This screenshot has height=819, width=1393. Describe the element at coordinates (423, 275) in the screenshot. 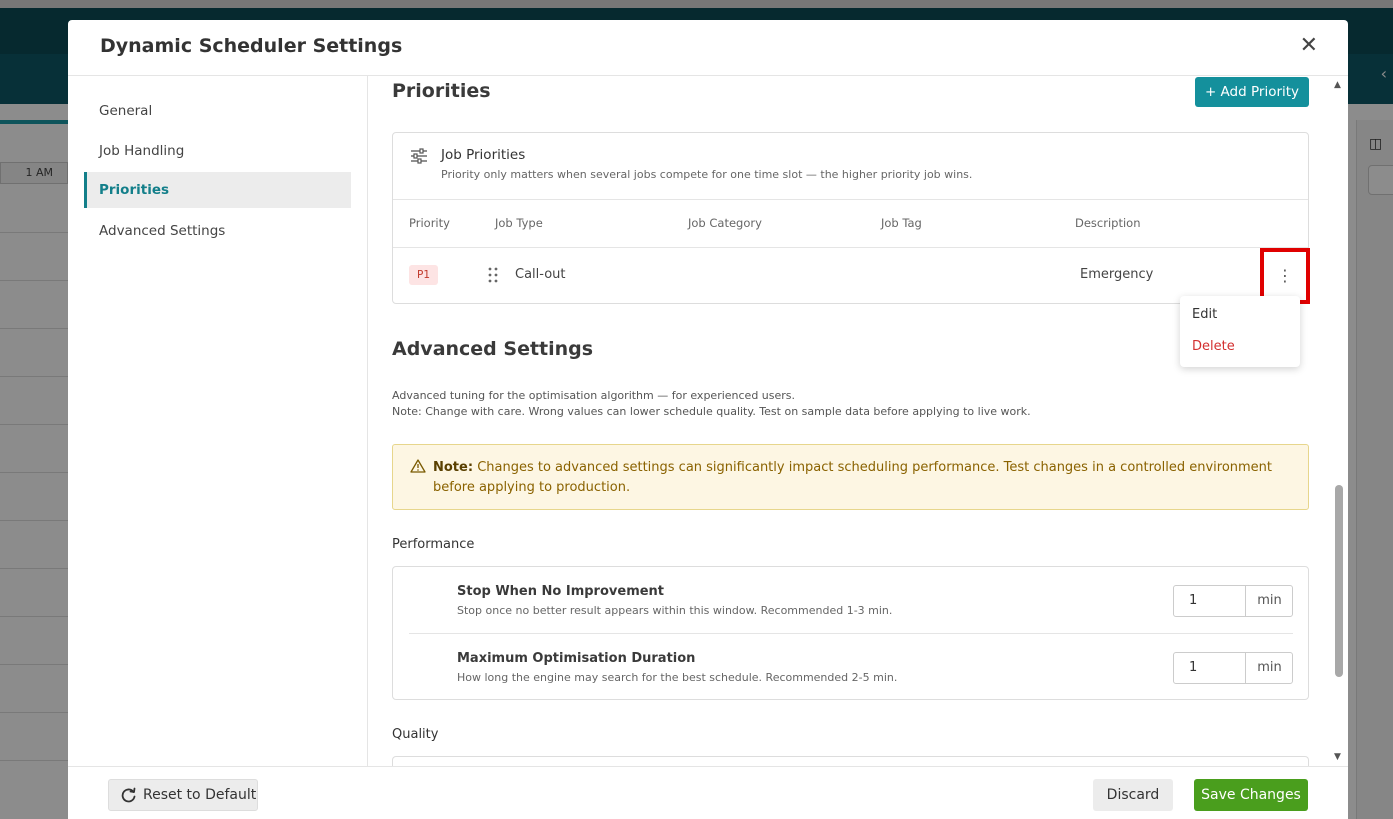

I see `priority-badge: P1` at that location.